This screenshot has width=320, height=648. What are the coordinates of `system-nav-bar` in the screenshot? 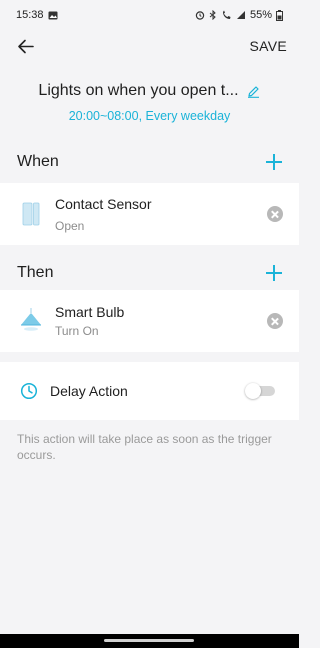 It's located at (149, 641).